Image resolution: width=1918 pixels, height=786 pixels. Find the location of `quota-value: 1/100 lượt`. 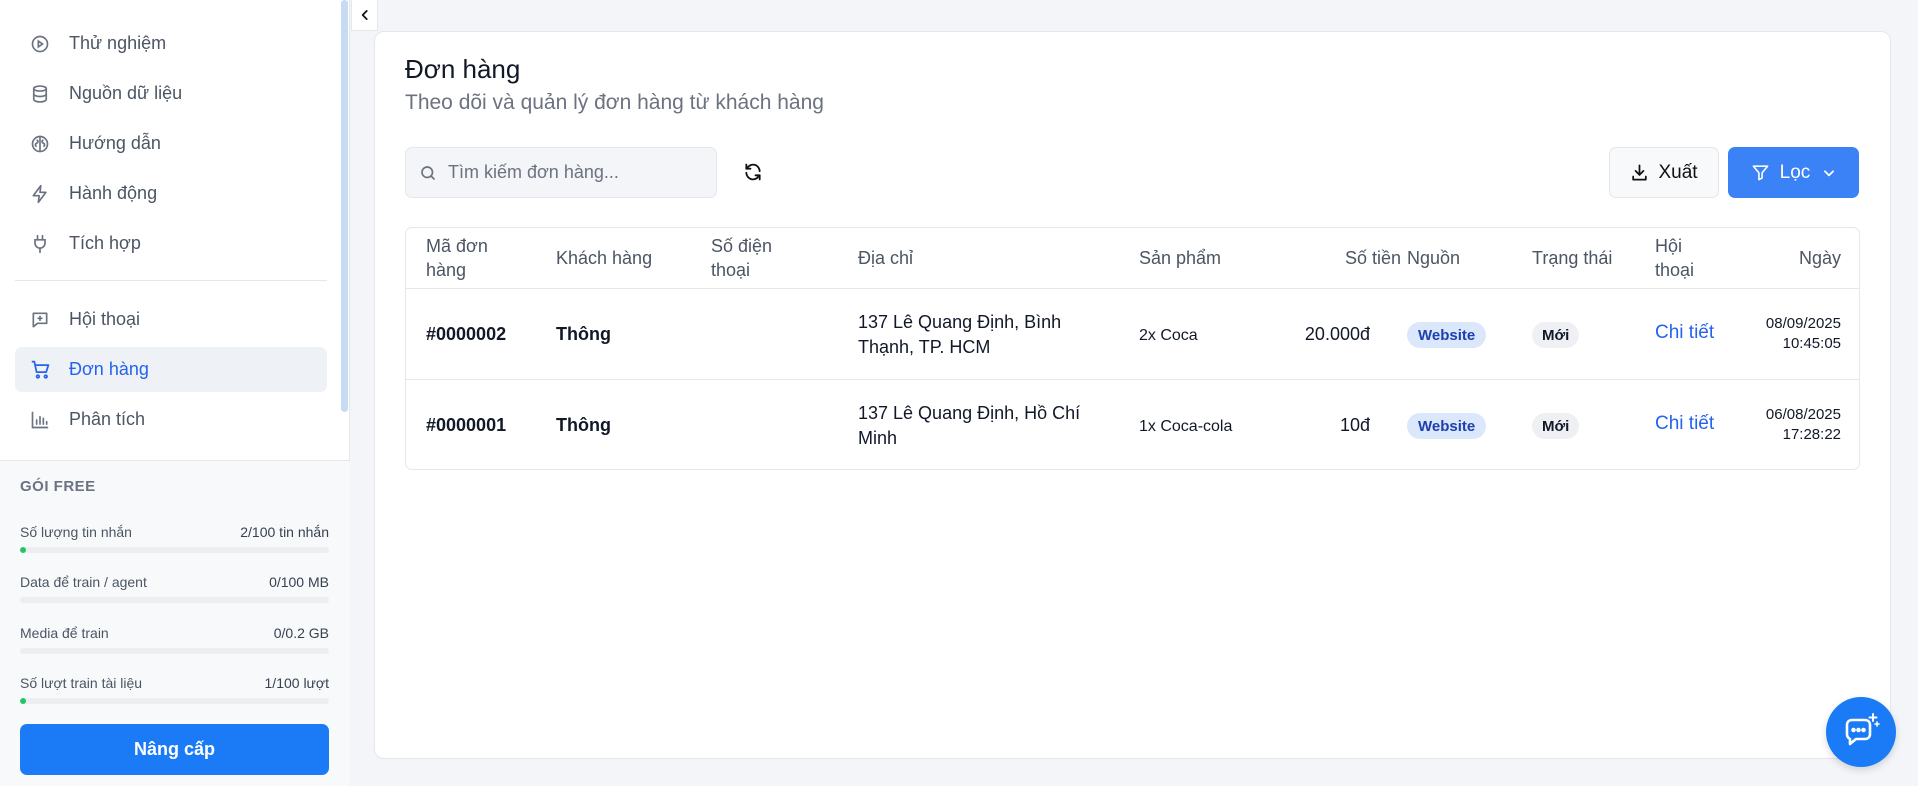

quota-value: 1/100 lượt is located at coordinates (296, 683).